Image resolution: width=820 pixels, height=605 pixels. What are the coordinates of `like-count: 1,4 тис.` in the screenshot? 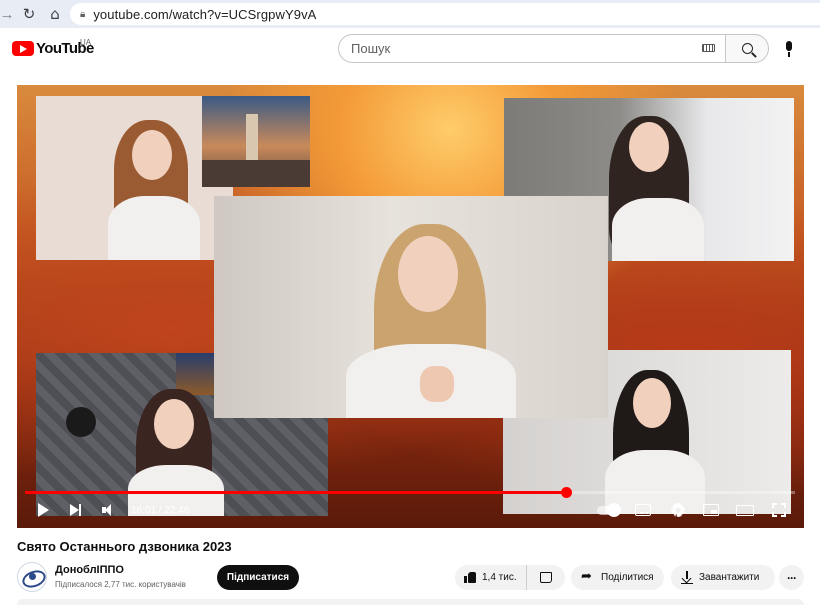 It's located at (499, 577).